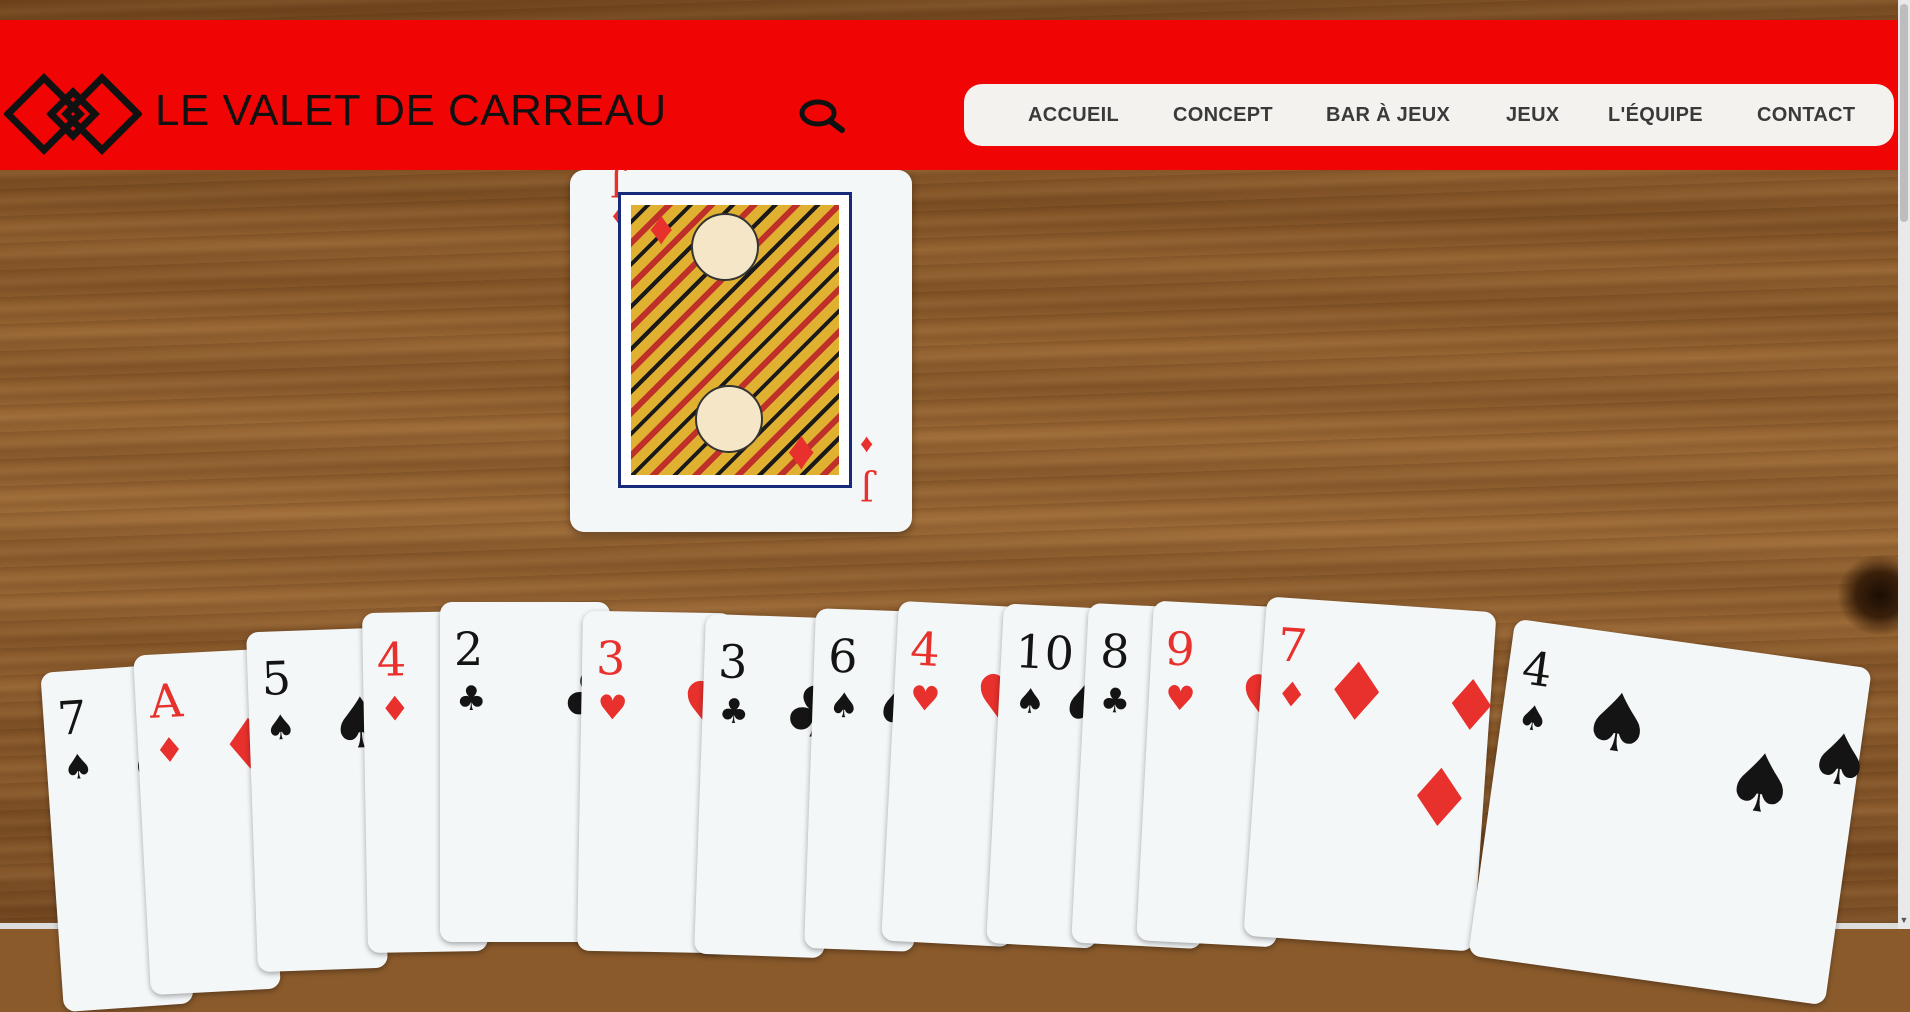 The width and height of the screenshot is (1910, 1012). Describe the element at coordinates (1672, 812) in the screenshot. I see `playing-card: 4 ♠ ♠ ♠ ♠` at that location.